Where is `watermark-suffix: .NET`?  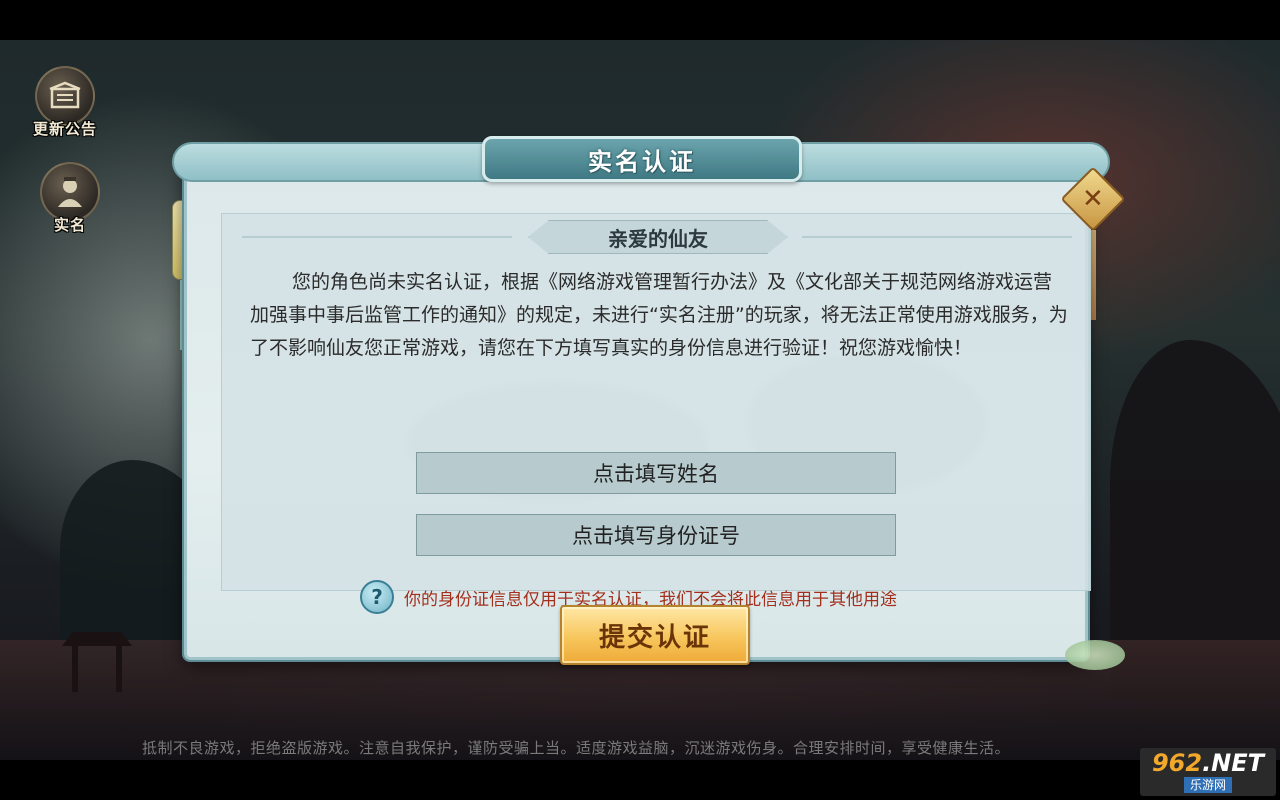
watermark-suffix: .NET is located at coordinates (1233, 763).